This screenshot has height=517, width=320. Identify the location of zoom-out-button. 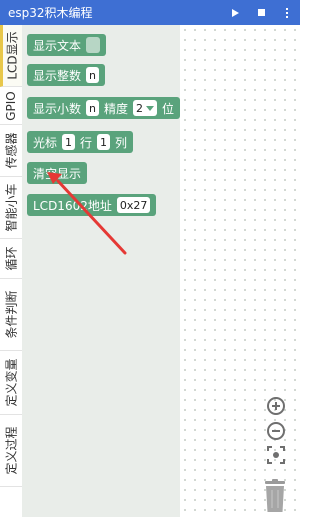
(276, 431).